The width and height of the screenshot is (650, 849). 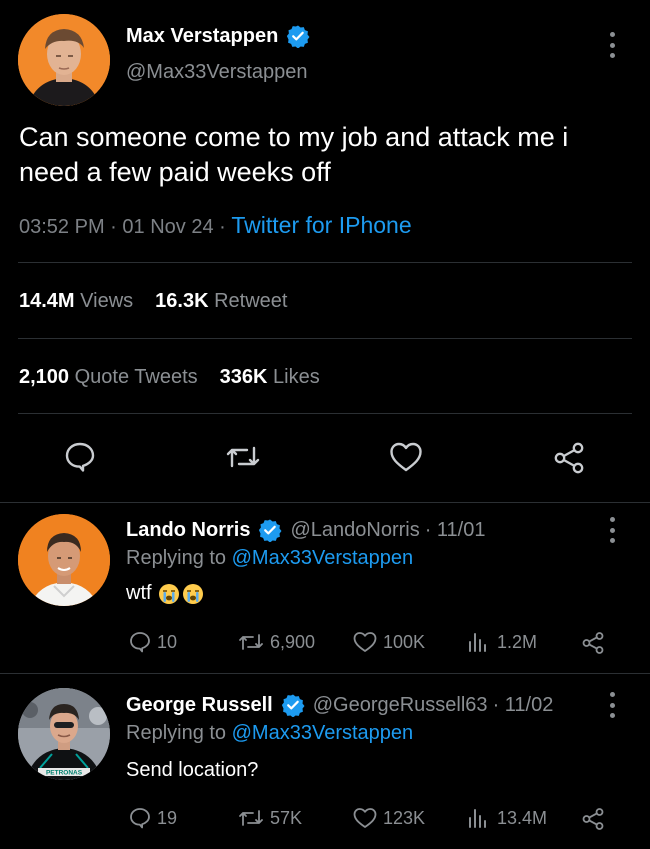 I want to click on reply-text: wtf, so click(x=139, y=593).